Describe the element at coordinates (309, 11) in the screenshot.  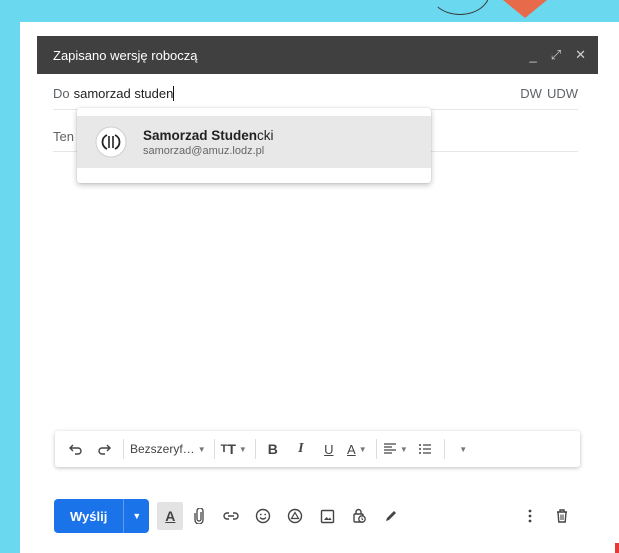
I see `background-decoration` at that location.